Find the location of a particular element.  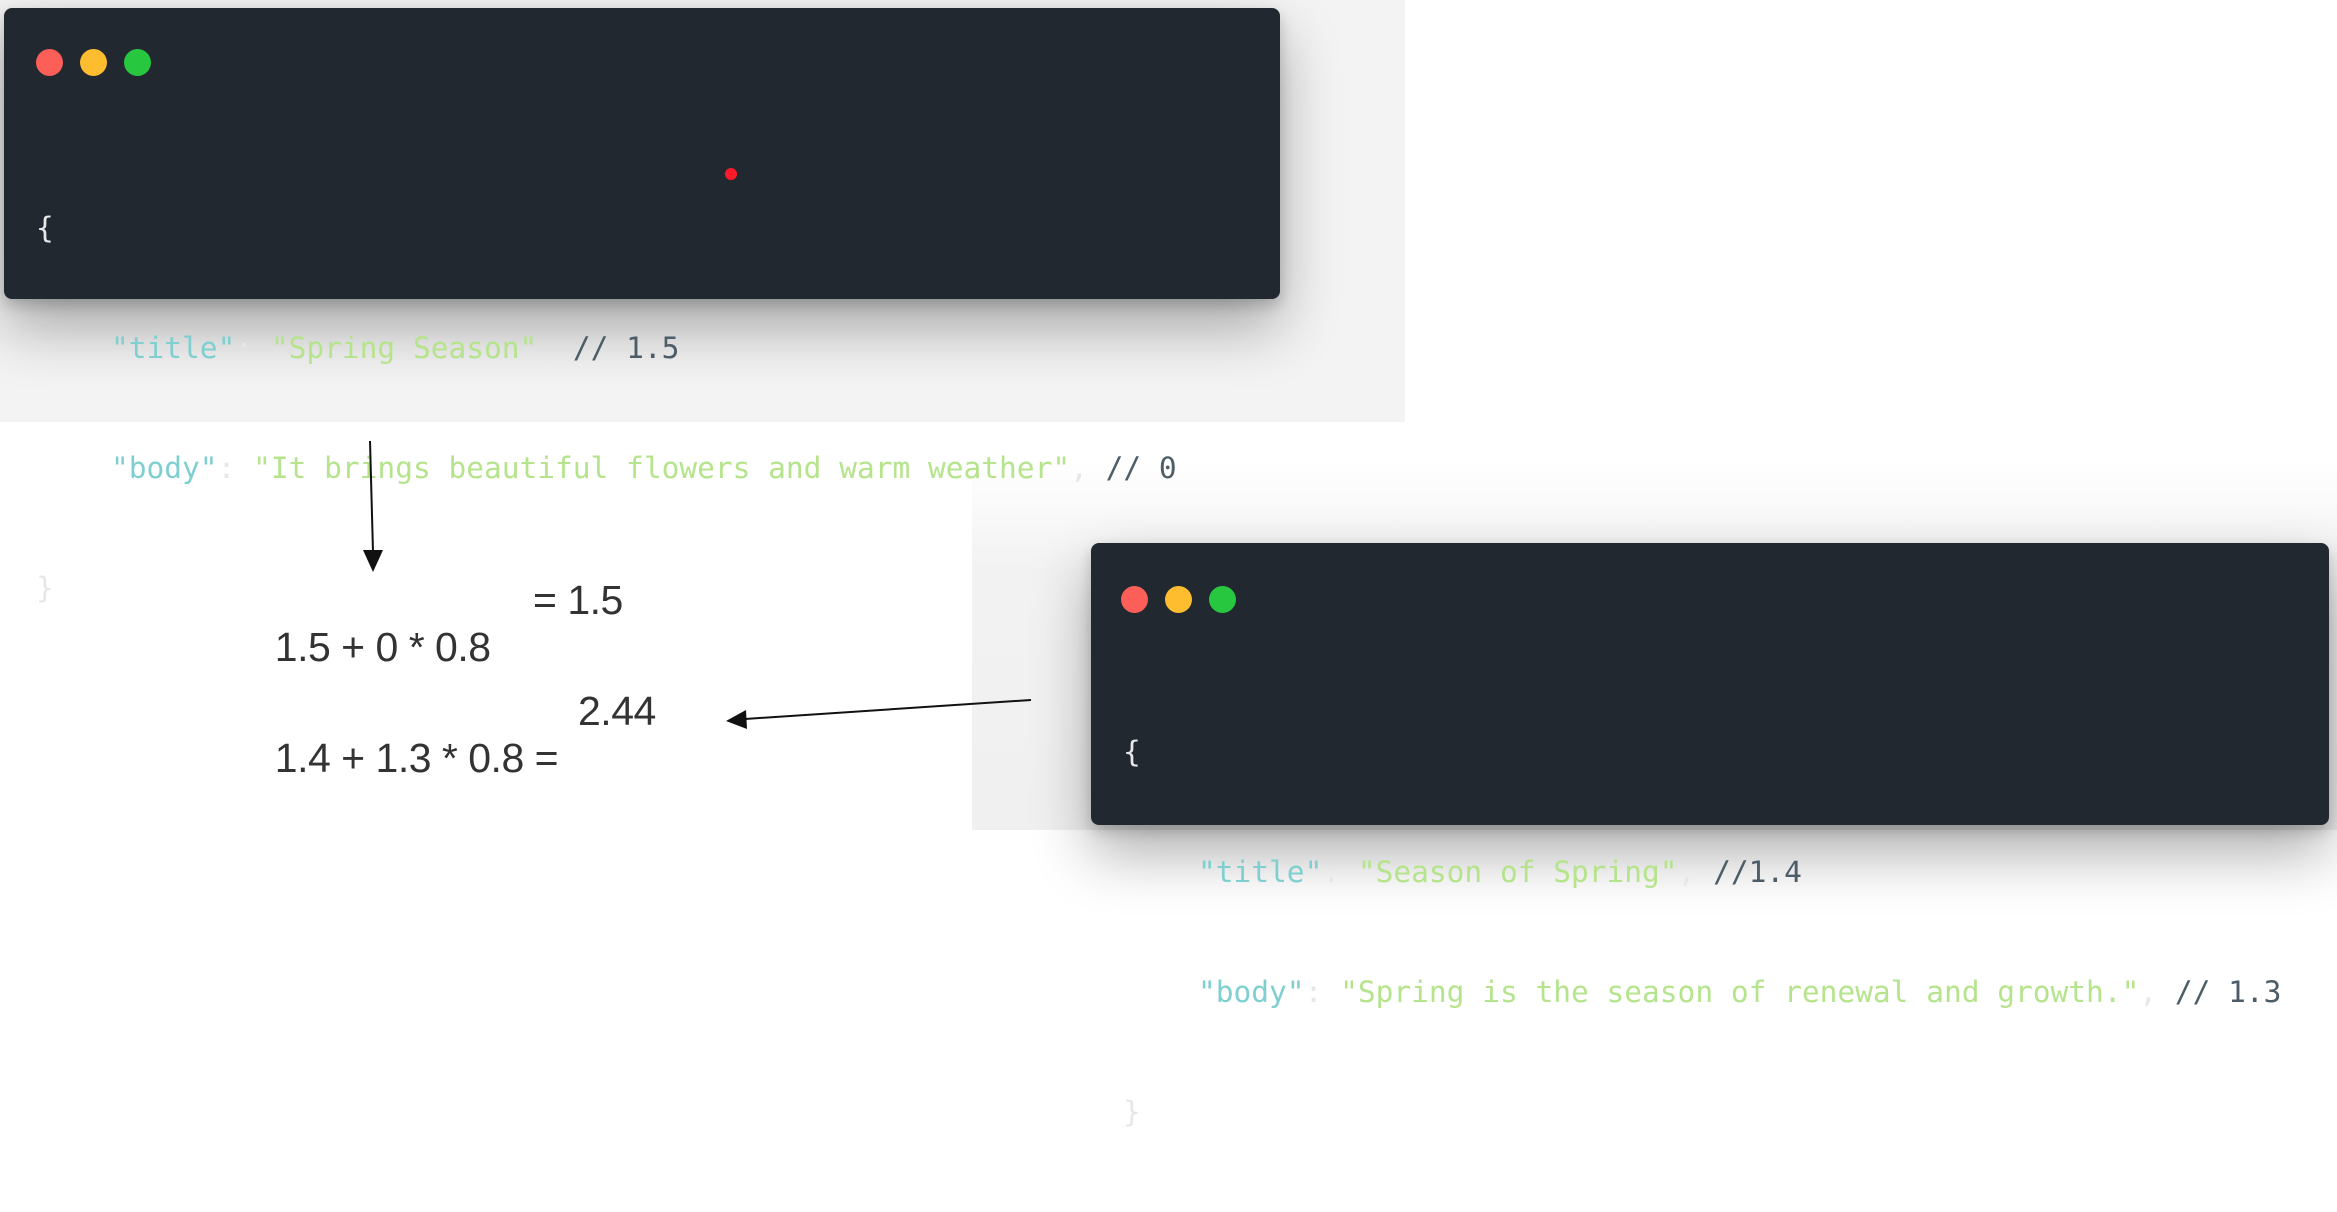

title-value: "Season of Spring" is located at coordinates (1517, 872).